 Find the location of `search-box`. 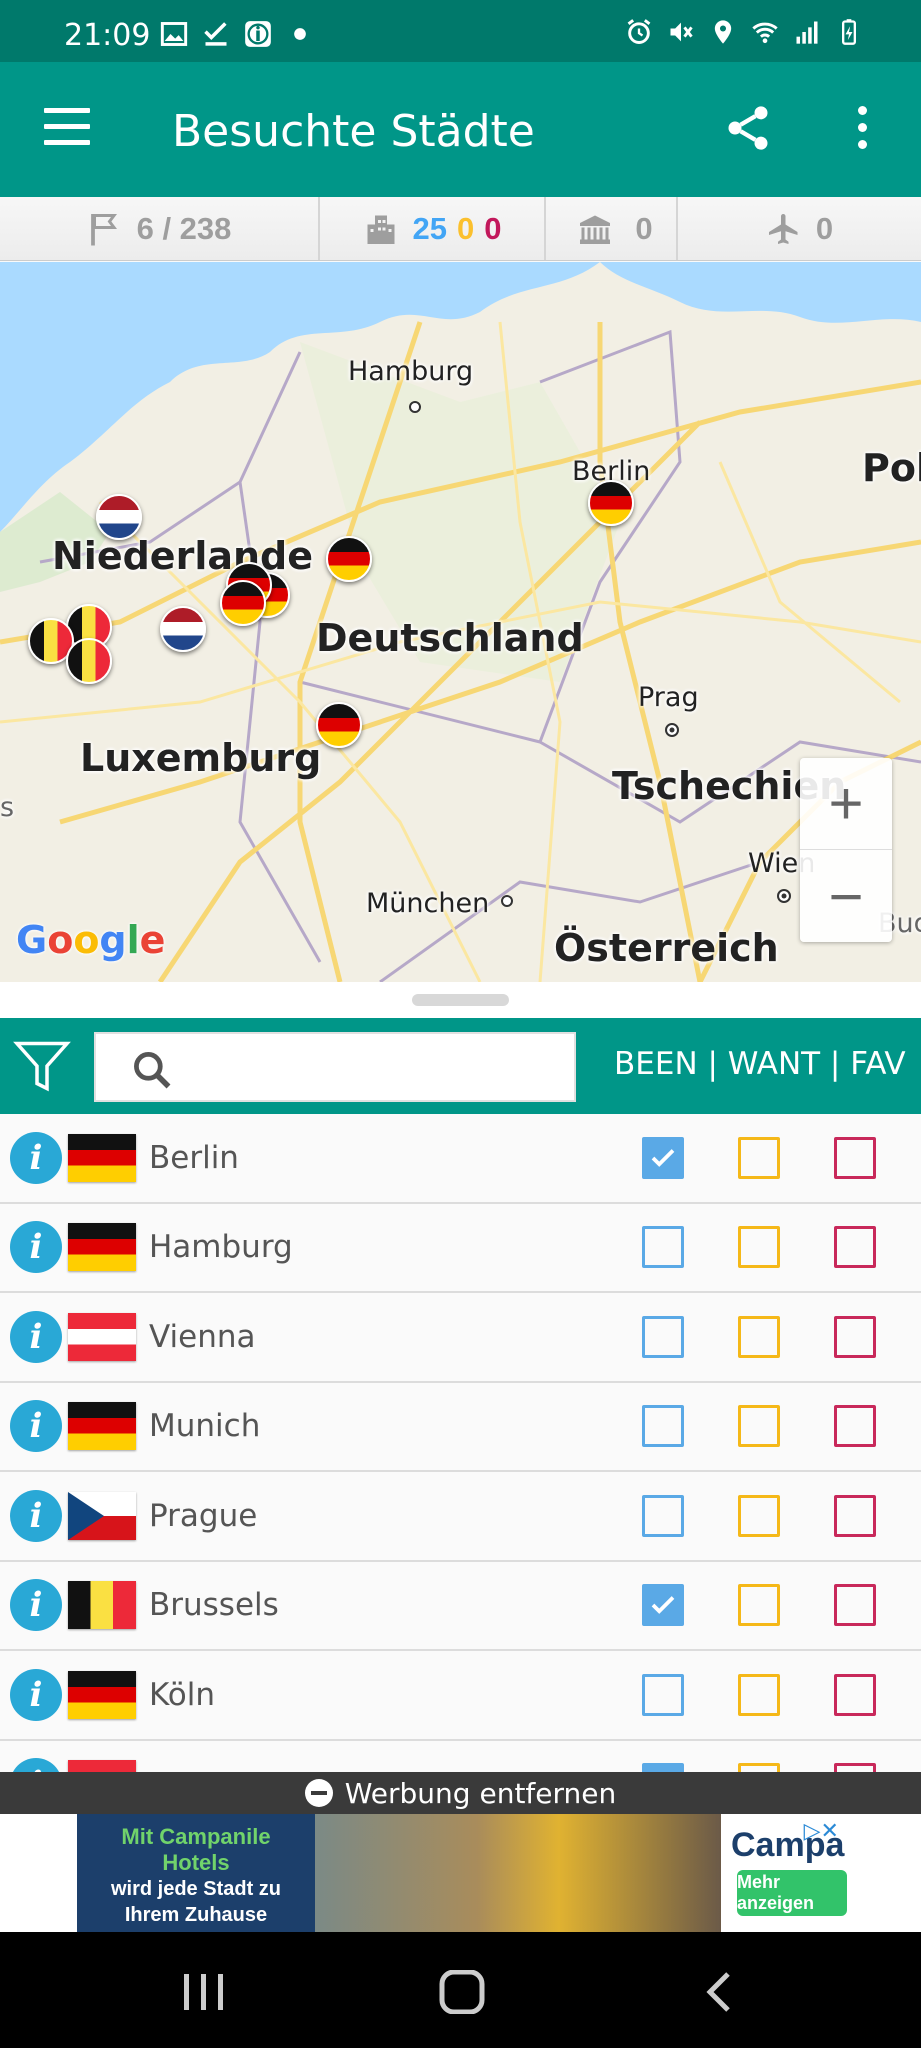

search-box is located at coordinates (335, 1067).